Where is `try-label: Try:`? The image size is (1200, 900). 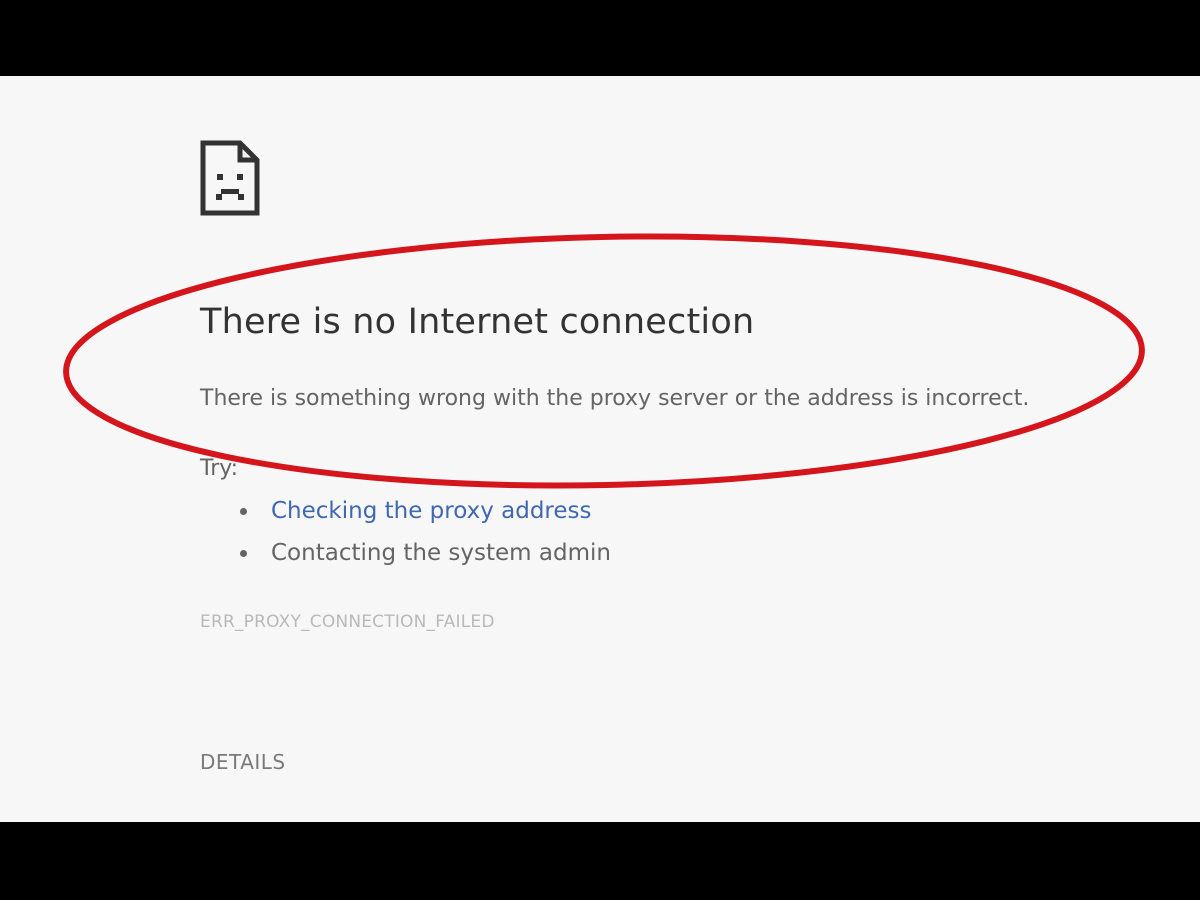 try-label: Try: is located at coordinates (219, 468).